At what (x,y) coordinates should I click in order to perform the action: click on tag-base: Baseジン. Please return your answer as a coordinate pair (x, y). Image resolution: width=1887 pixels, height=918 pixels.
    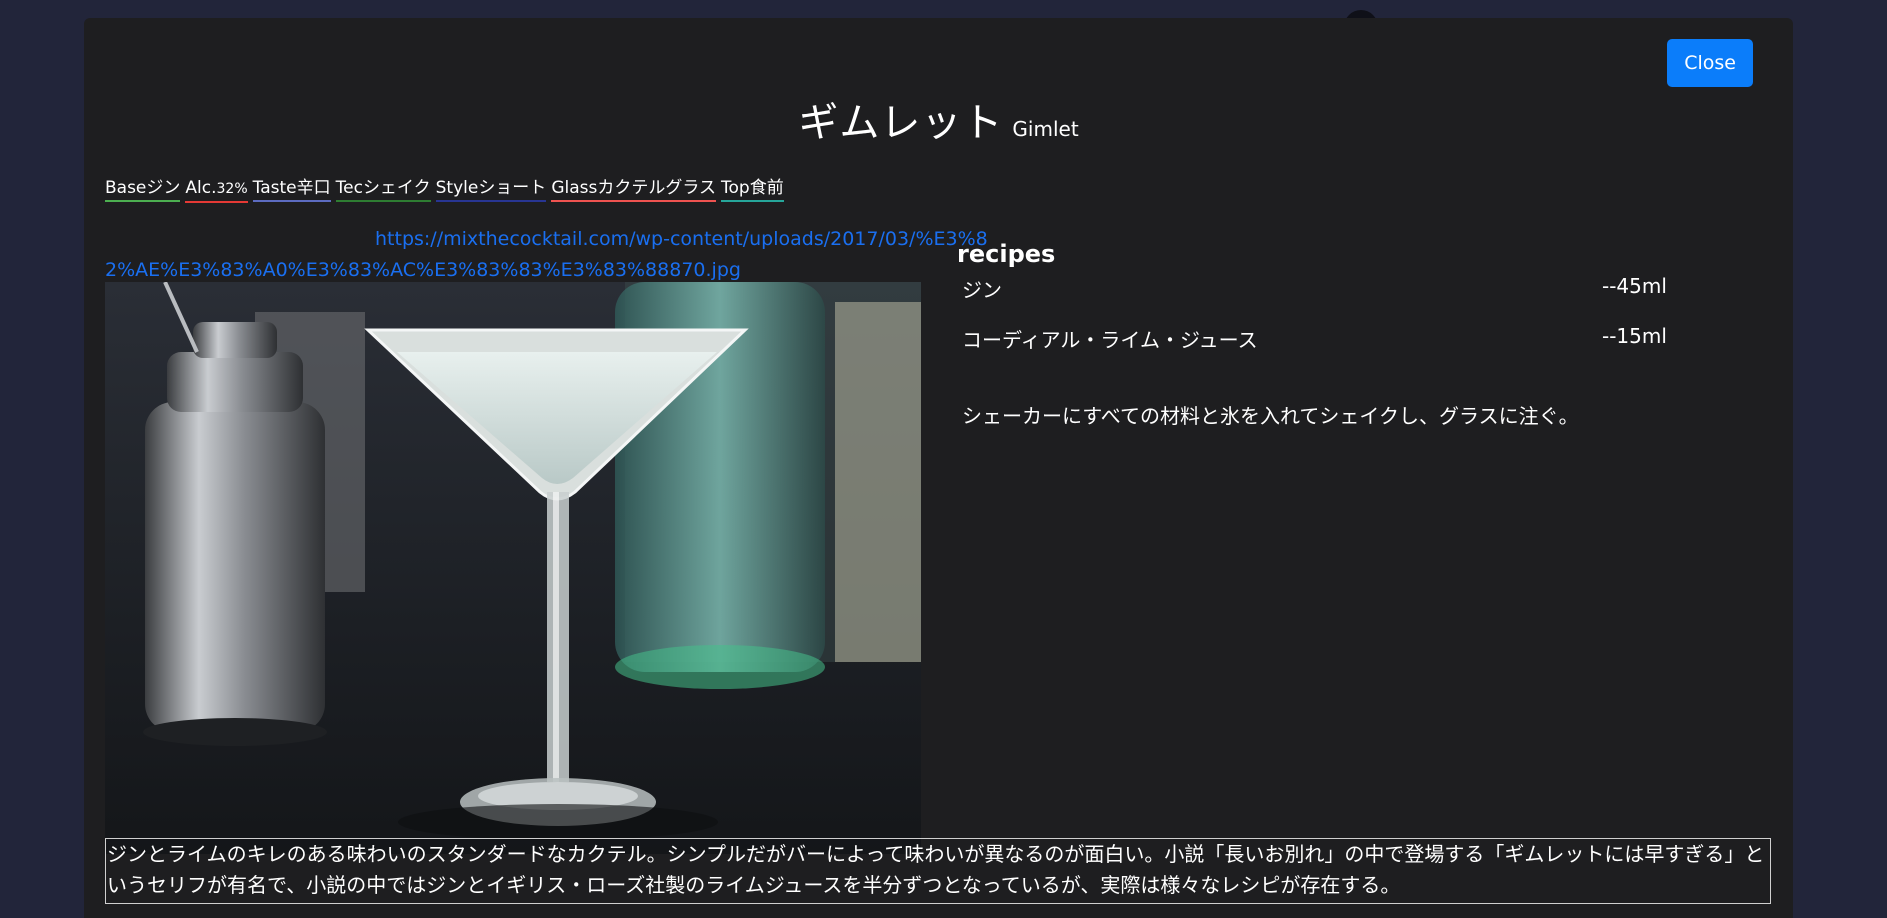
    Looking at the image, I should click on (143, 189).